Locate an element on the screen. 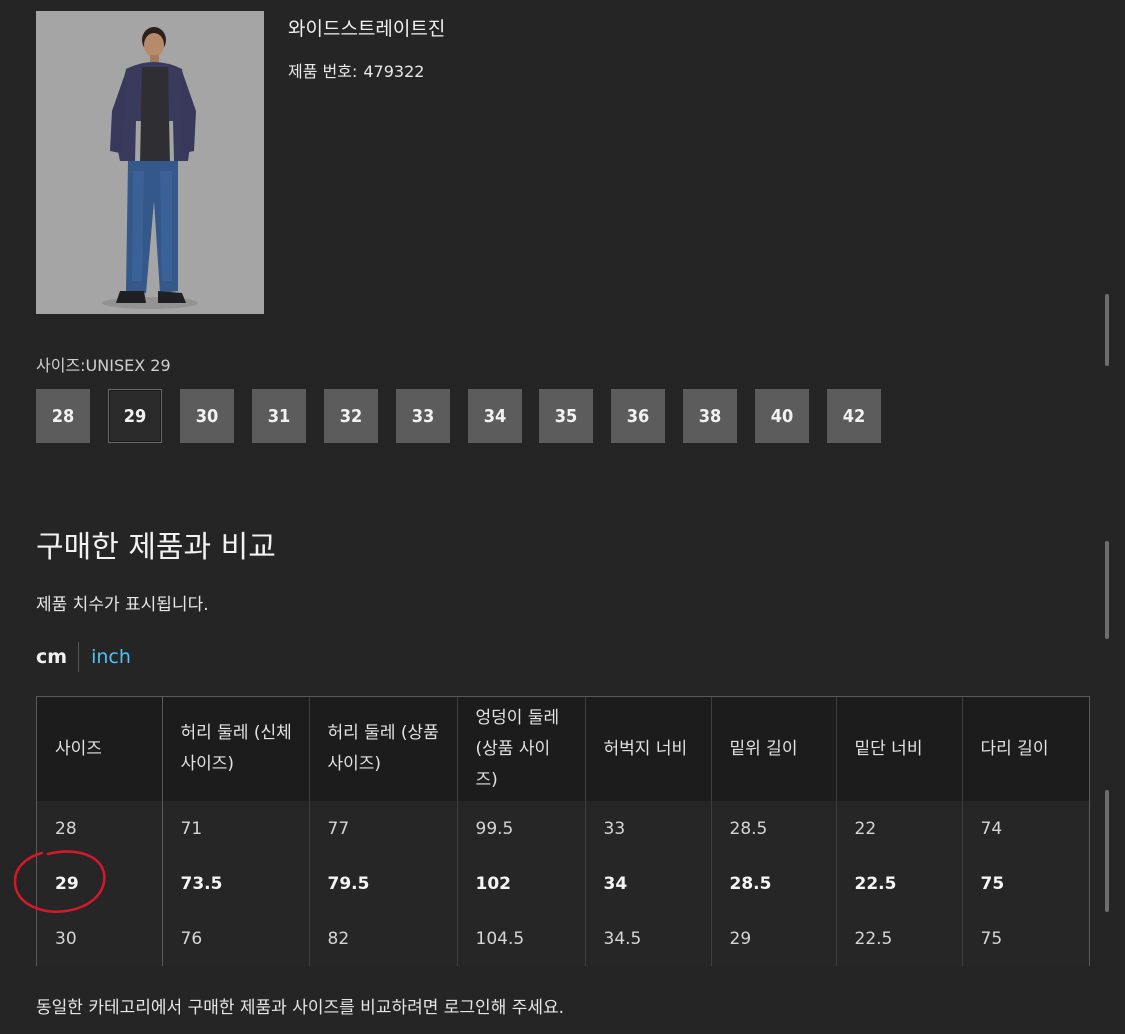  size-option-32: 32 is located at coordinates (351, 416).